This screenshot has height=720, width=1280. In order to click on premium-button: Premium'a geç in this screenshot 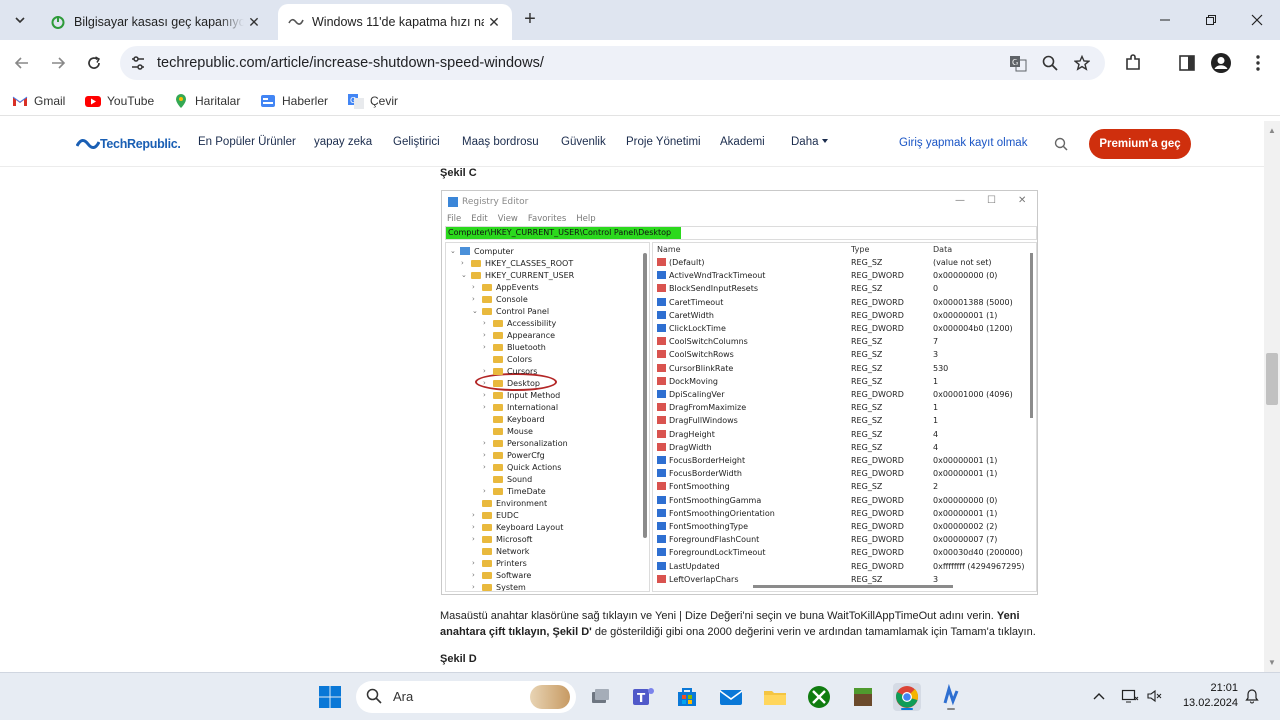, I will do `click(1140, 144)`.